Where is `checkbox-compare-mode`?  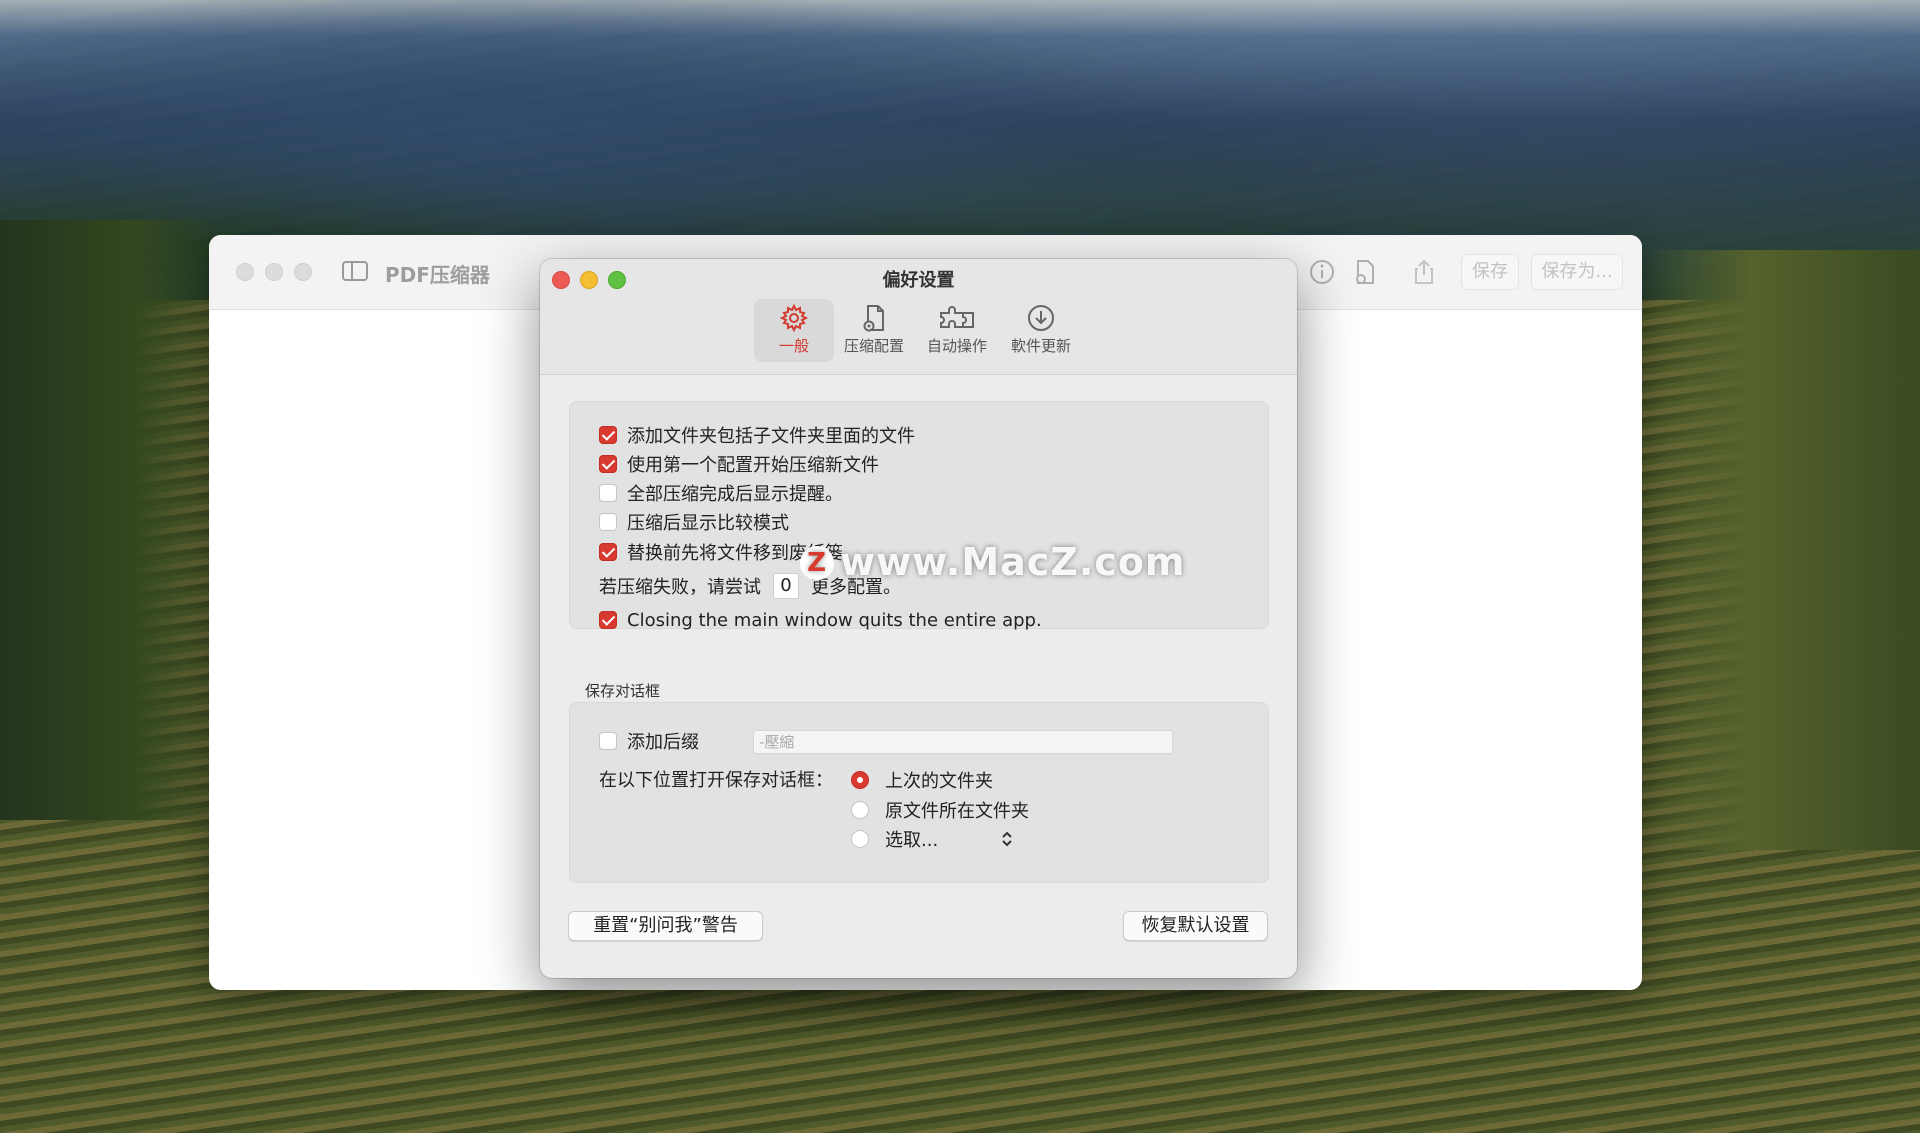 checkbox-compare-mode is located at coordinates (608, 522).